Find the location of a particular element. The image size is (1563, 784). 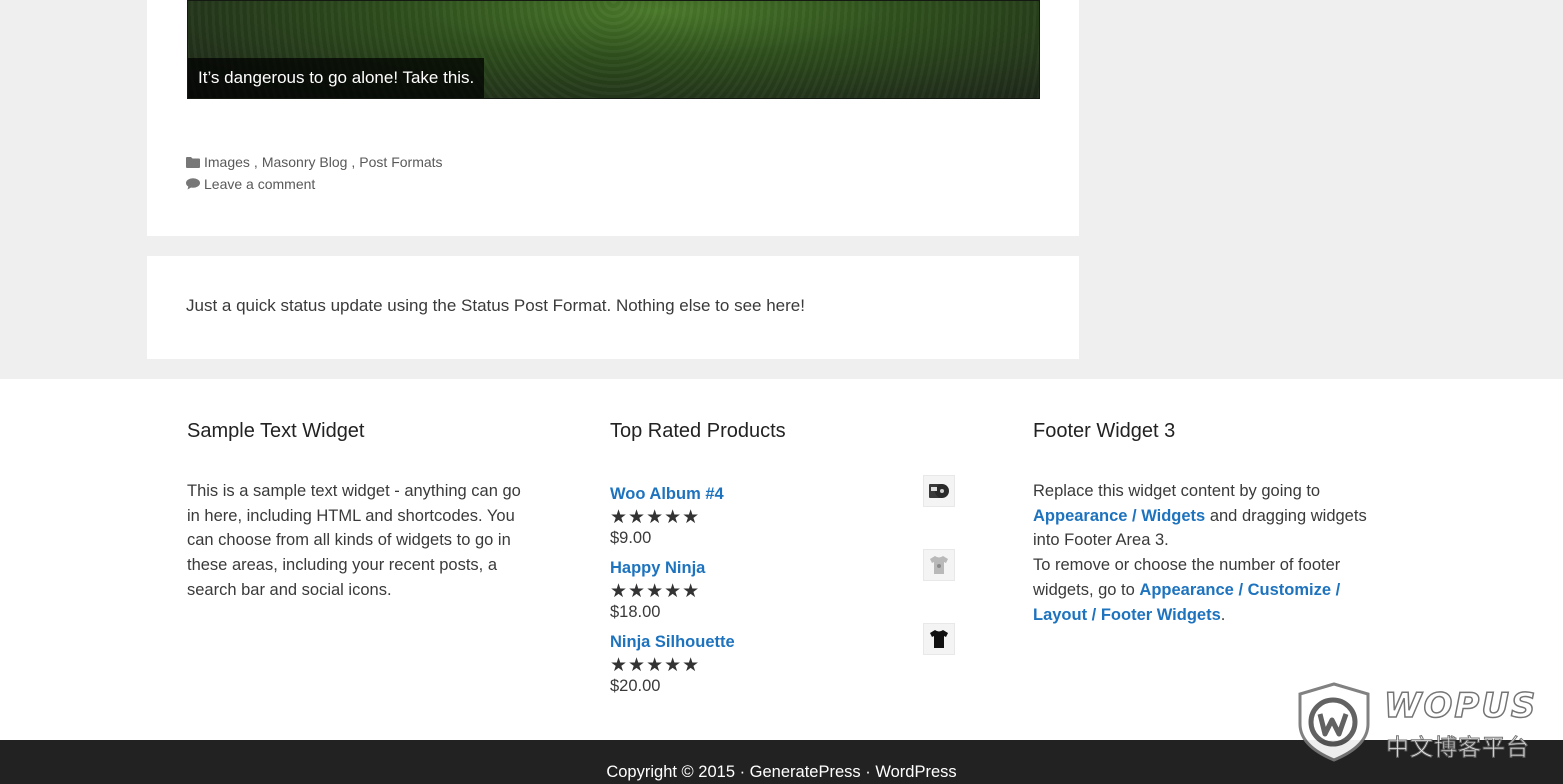

category-link-post-formats: Post Formats is located at coordinates (400, 162).